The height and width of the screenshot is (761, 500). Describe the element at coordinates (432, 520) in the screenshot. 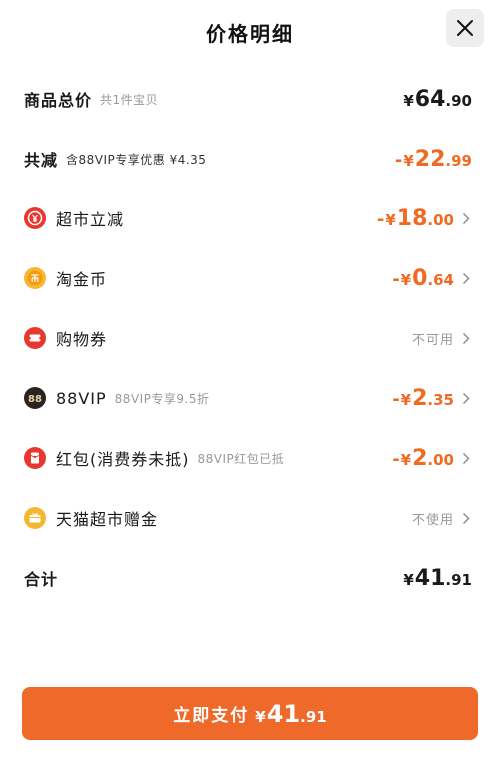

I see `gift-credit-status: 不使用` at that location.